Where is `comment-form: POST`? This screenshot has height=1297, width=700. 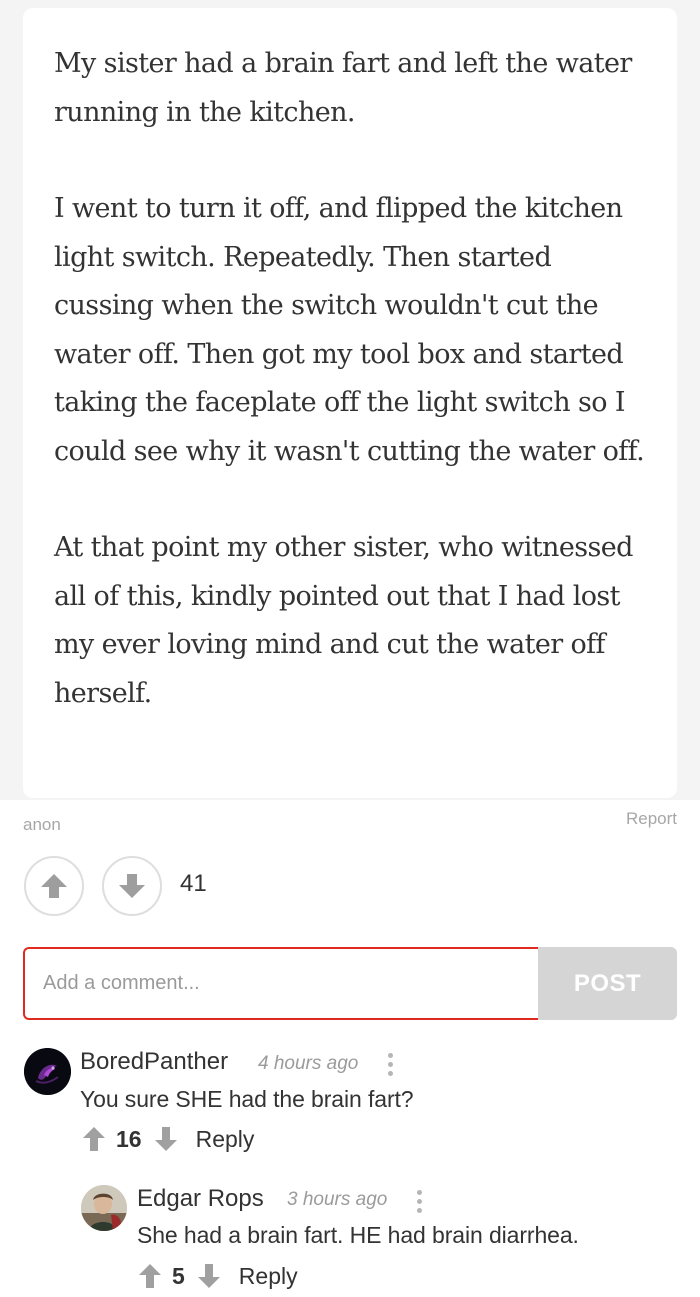
comment-form: POST is located at coordinates (350, 983).